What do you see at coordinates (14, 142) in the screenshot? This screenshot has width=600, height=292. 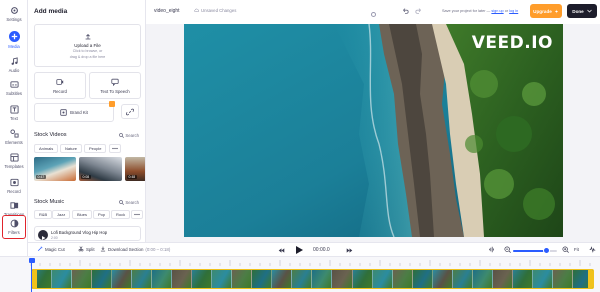 I see `rail-label: Elements` at bounding box center [14, 142].